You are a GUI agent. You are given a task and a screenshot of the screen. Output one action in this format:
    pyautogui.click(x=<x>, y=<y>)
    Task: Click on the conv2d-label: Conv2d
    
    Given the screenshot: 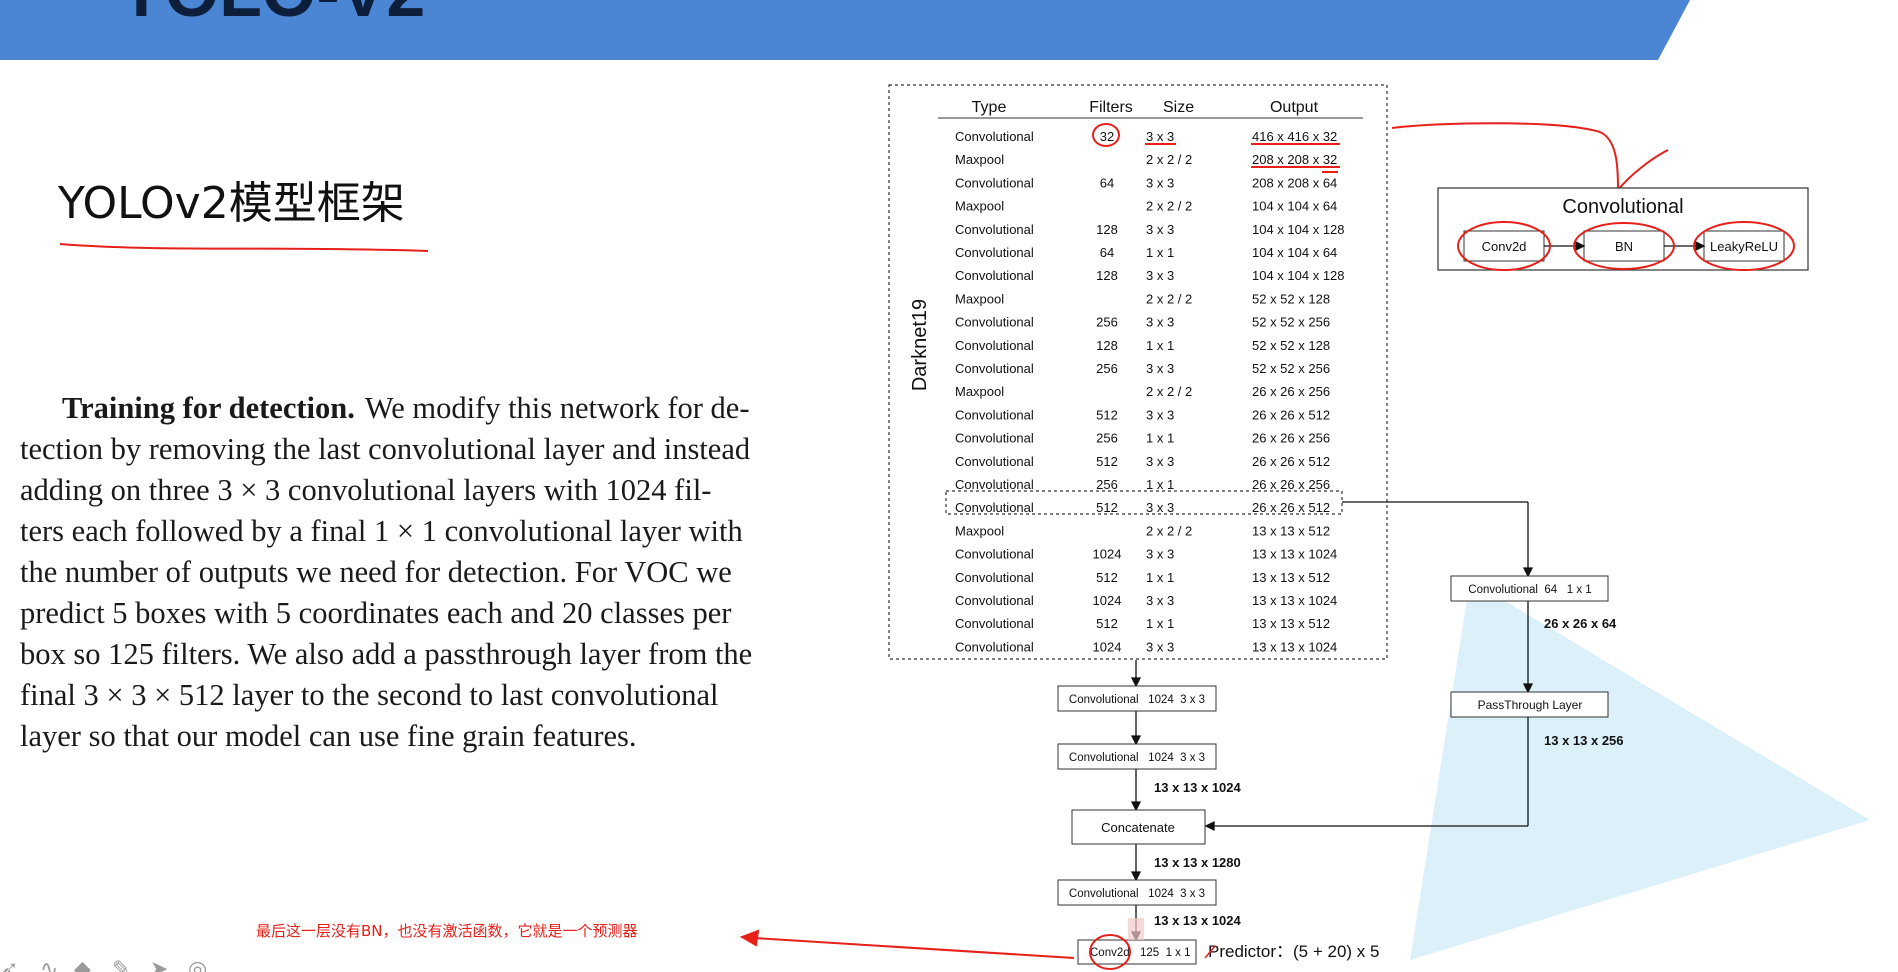 What is the action you would take?
    pyautogui.click(x=1504, y=246)
    